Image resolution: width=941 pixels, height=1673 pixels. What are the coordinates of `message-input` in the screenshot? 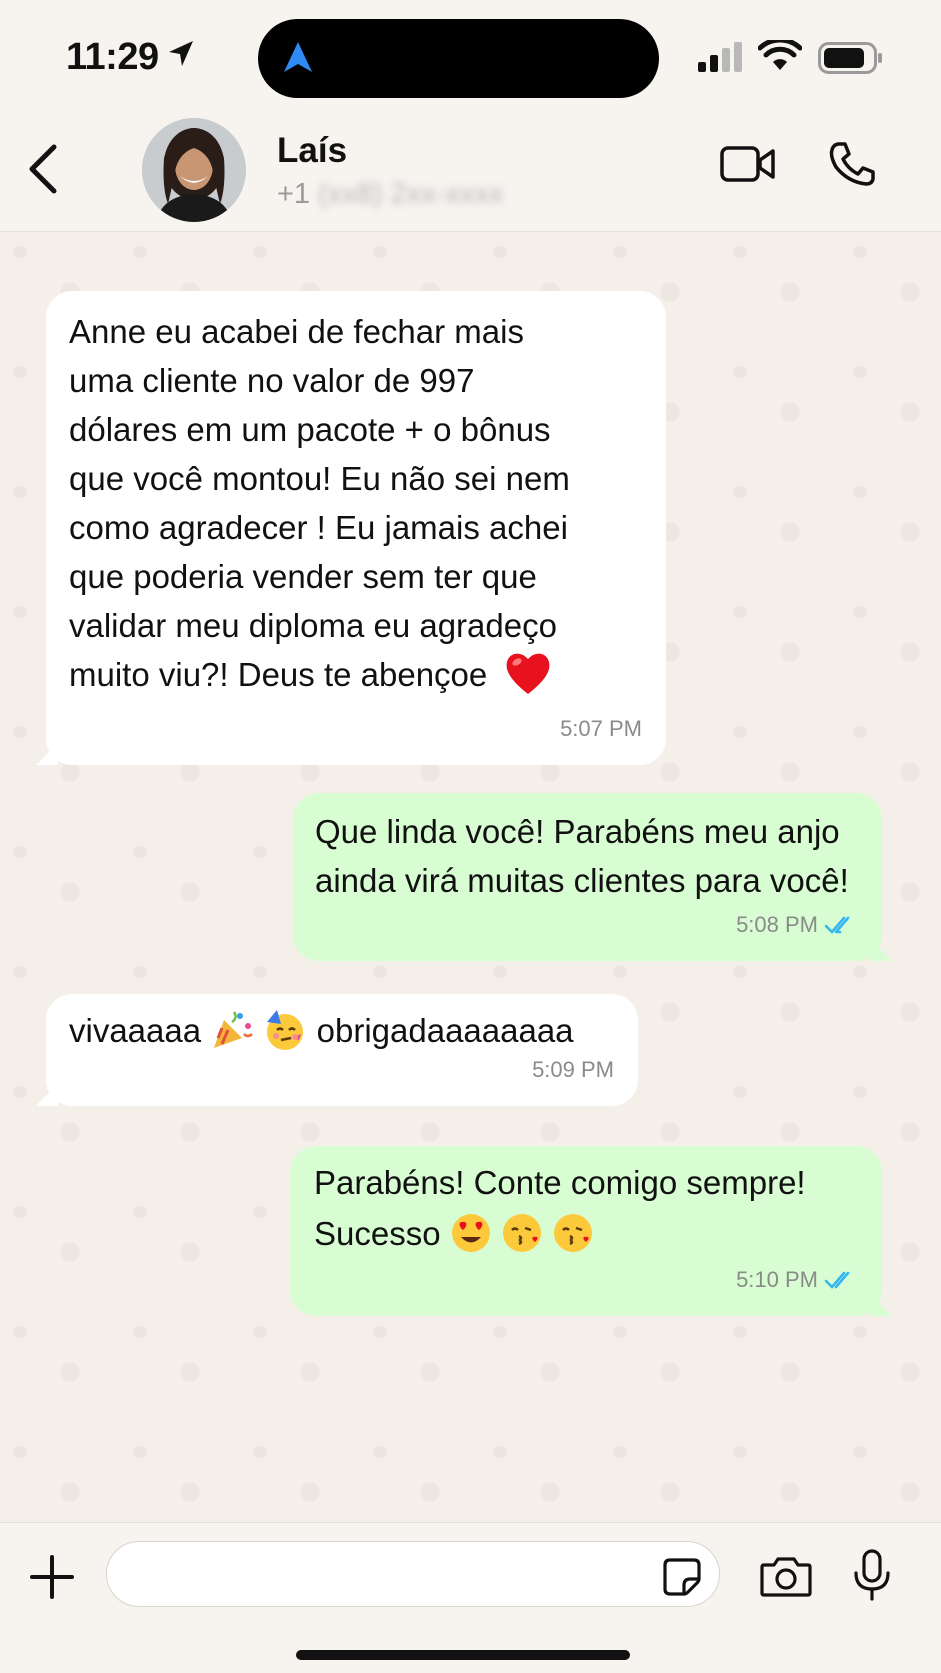 It's located at (413, 1574).